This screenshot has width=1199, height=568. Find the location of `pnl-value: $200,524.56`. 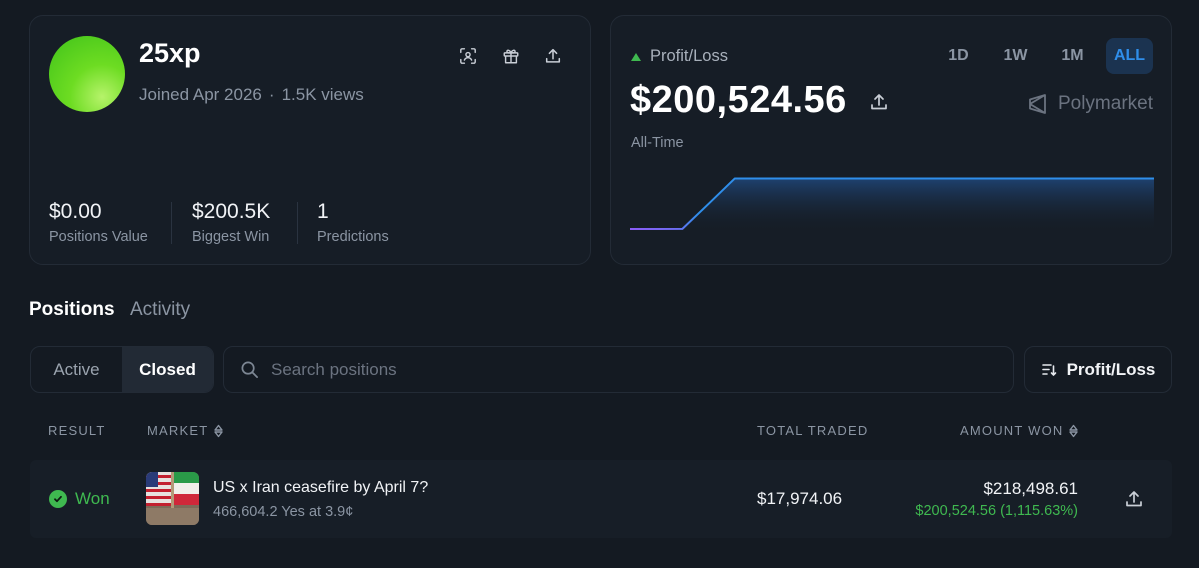

pnl-value: $200,524.56 is located at coordinates (738, 100).